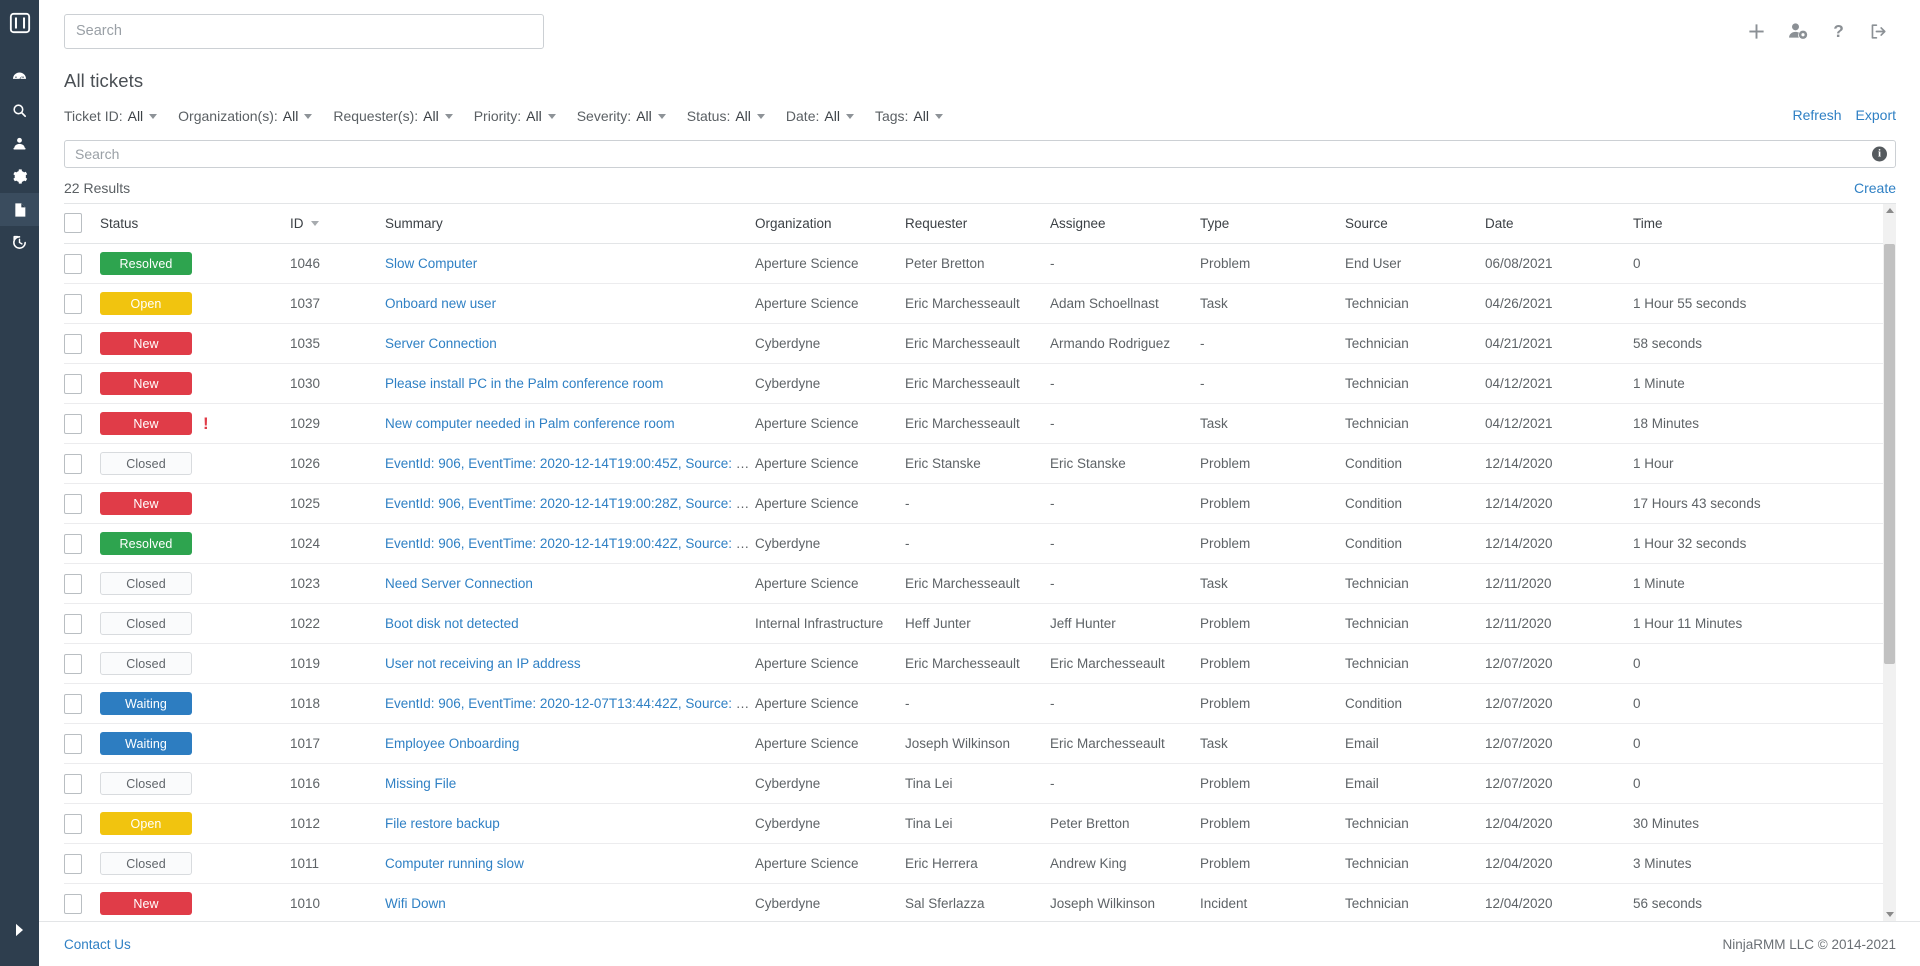 The height and width of the screenshot is (966, 1920). What do you see at coordinates (146, 384) in the screenshot?
I see `status-badge: New` at bounding box center [146, 384].